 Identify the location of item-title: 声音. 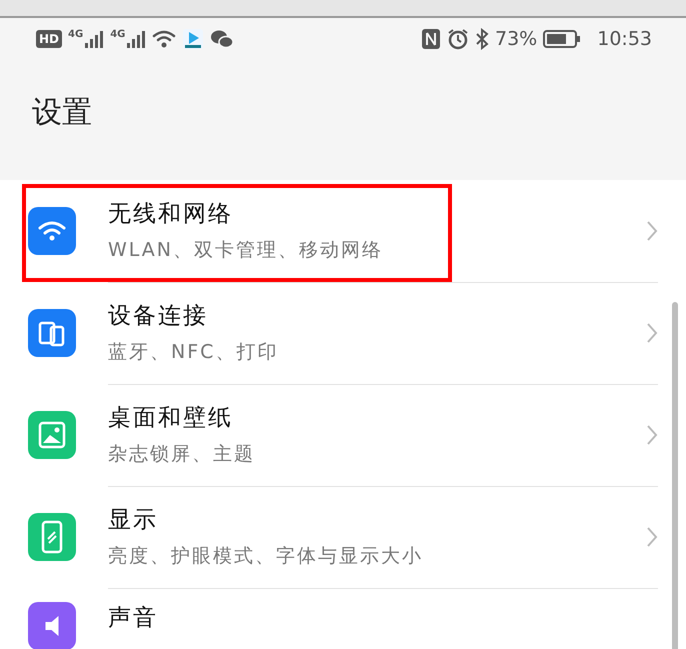
(133, 618).